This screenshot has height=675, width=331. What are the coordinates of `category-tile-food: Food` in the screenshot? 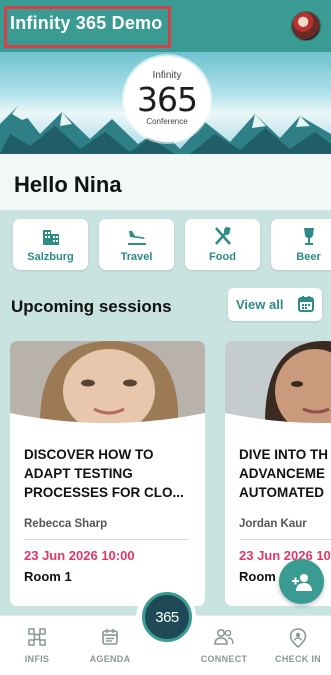 It's located at (222, 244).